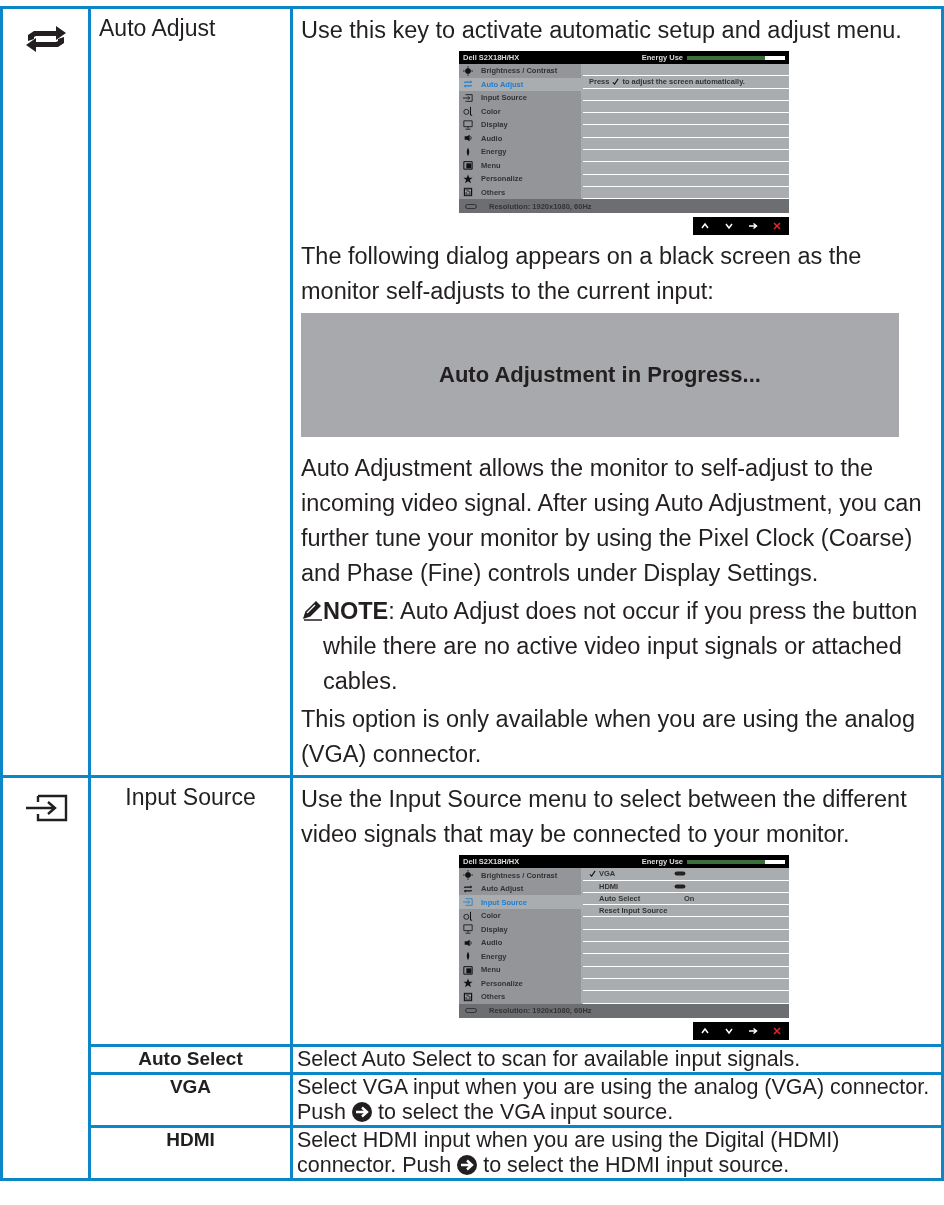  I want to click on option-description: Select HDMI input when you are using the Digital (HDMI) connector. Push to select the HDMI input source., so click(568, 1152).